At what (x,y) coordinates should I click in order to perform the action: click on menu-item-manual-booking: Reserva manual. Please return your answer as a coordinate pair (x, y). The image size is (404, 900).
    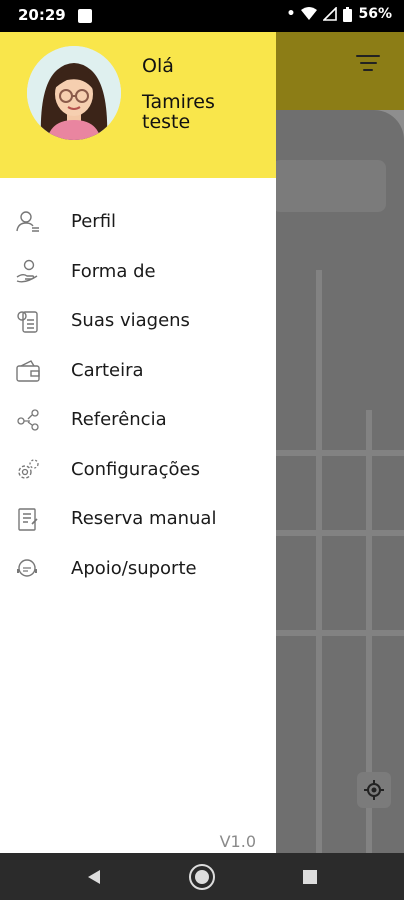
    Looking at the image, I should click on (138, 519).